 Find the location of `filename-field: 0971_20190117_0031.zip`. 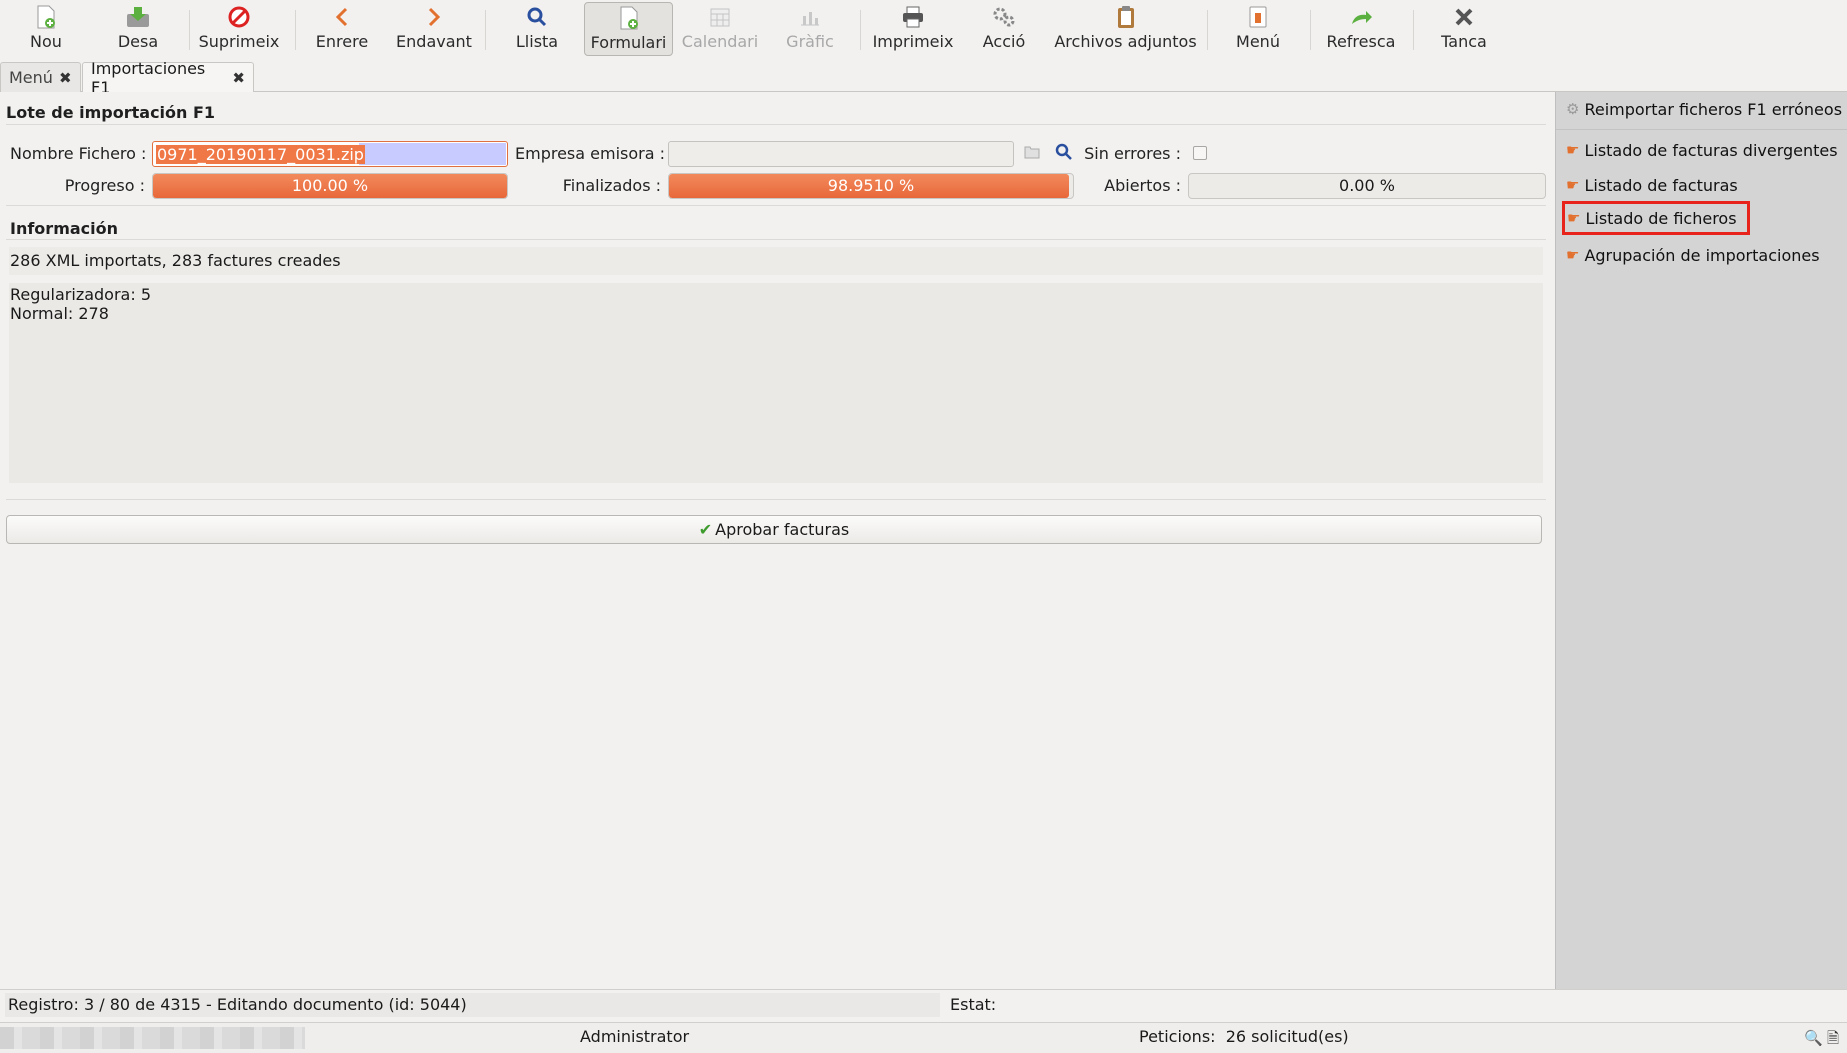

filename-field: 0971_20190117_0031.zip is located at coordinates (330, 154).